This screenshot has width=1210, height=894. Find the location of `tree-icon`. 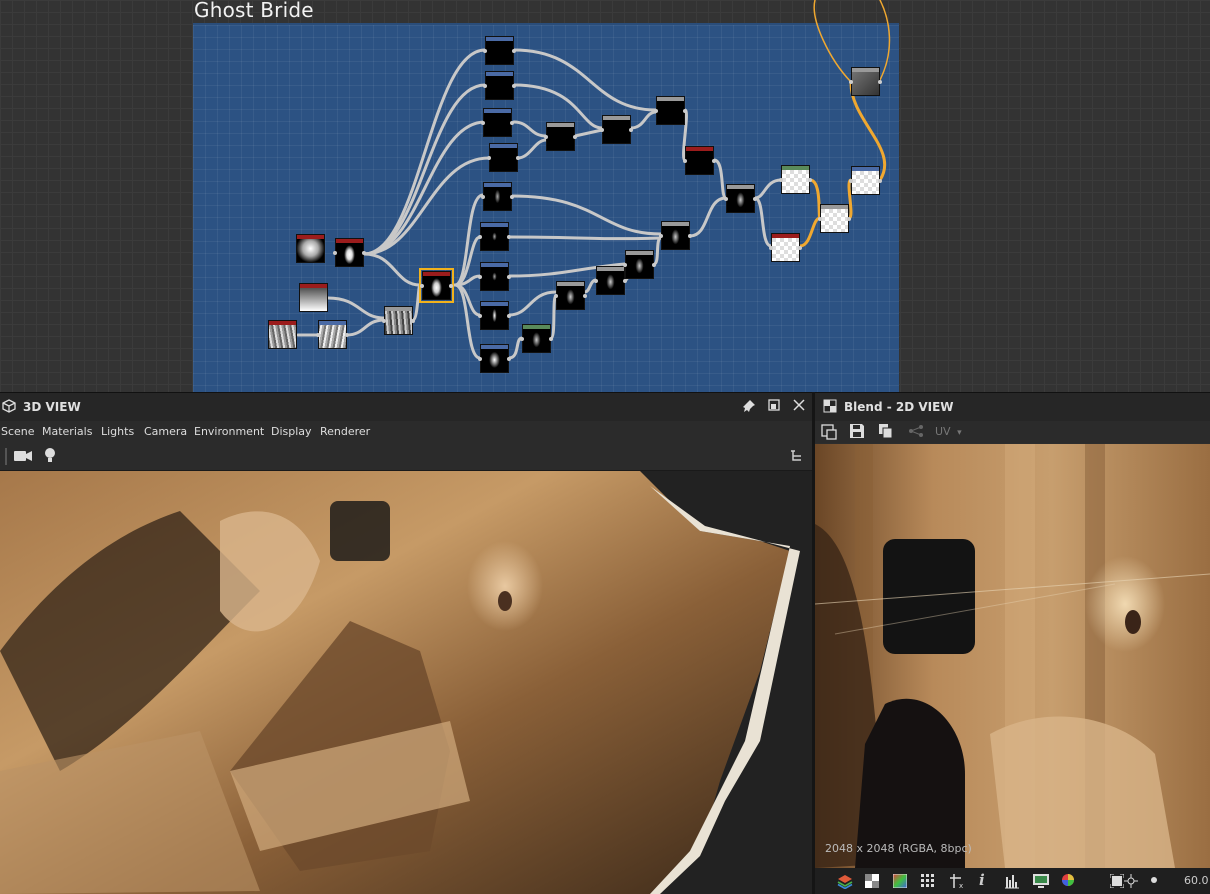

tree-icon is located at coordinates (796, 458).